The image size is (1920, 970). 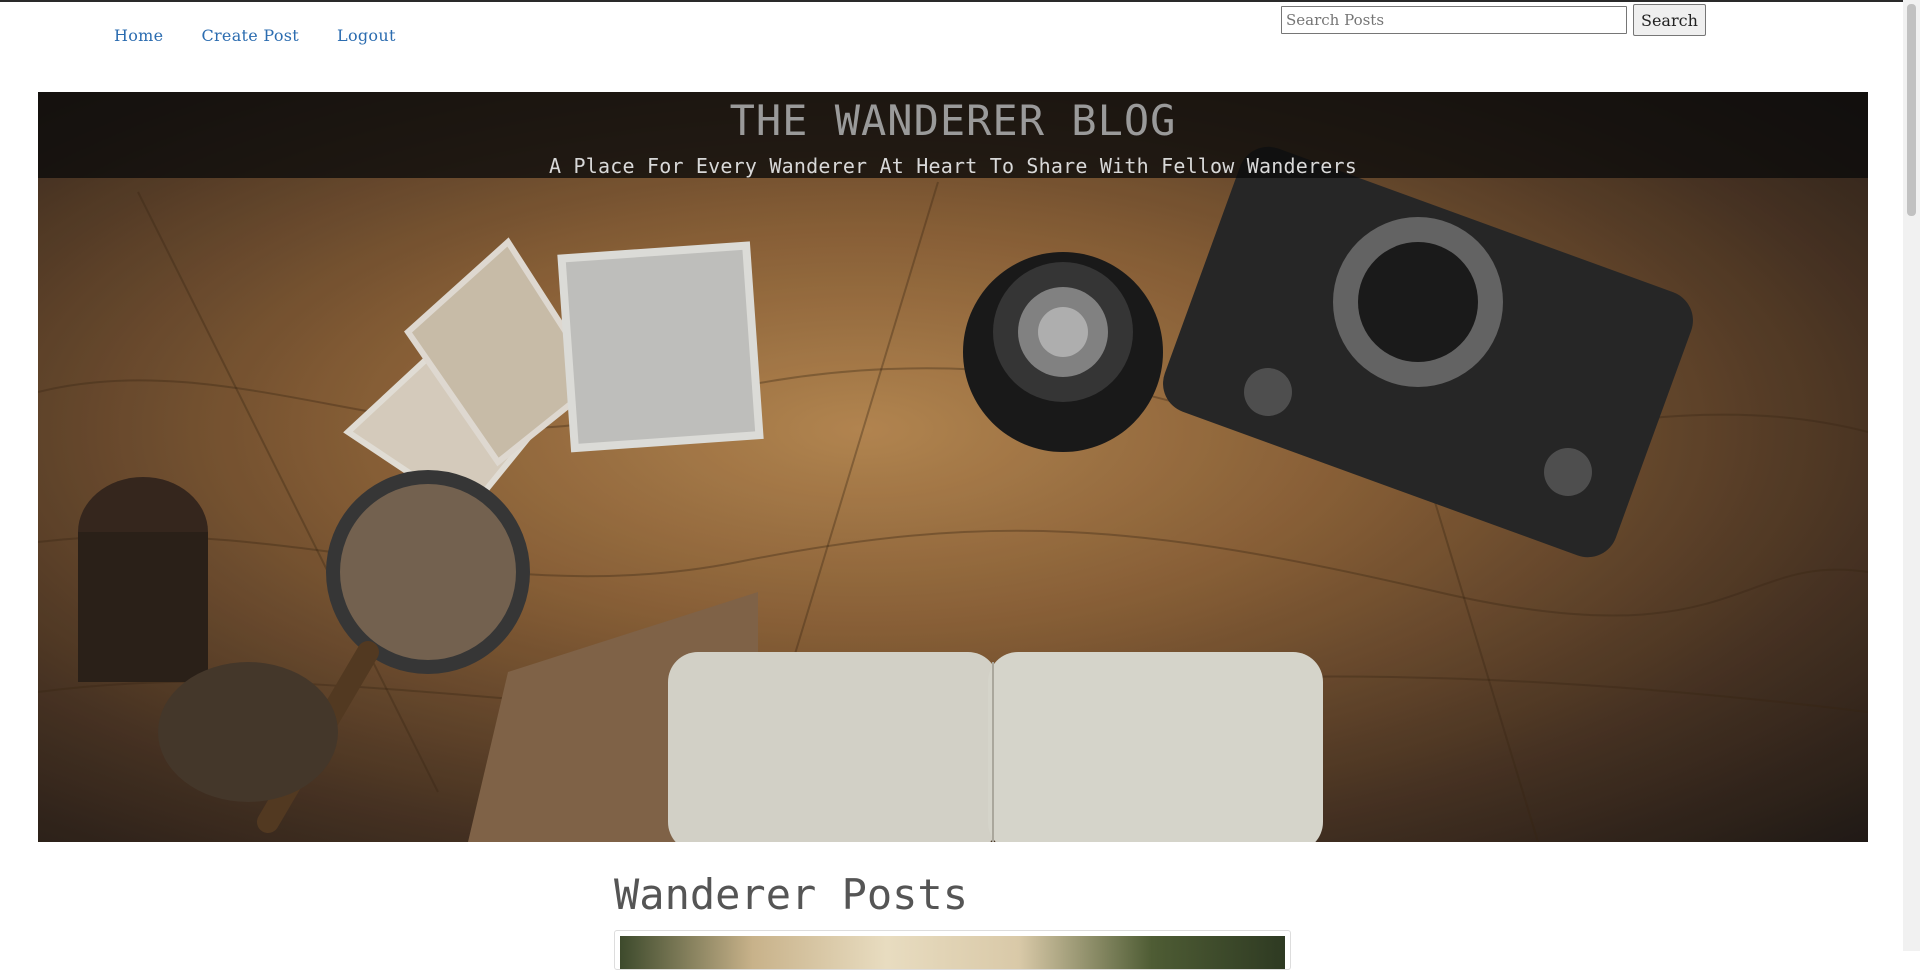 I want to click on top-navigation: Home Create Post Logout Search, so click(x=950, y=37).